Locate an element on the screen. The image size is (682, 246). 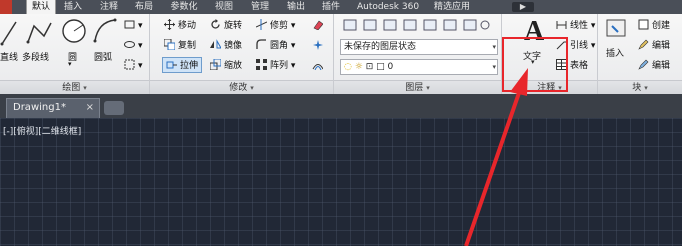
arrow-head is located at coordinates (519, 82).